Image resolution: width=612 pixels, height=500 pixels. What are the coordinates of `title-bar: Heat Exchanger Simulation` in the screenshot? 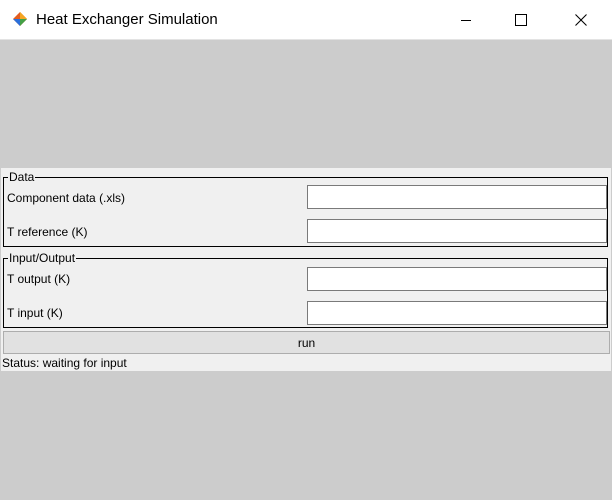 It's located at (306, 20).